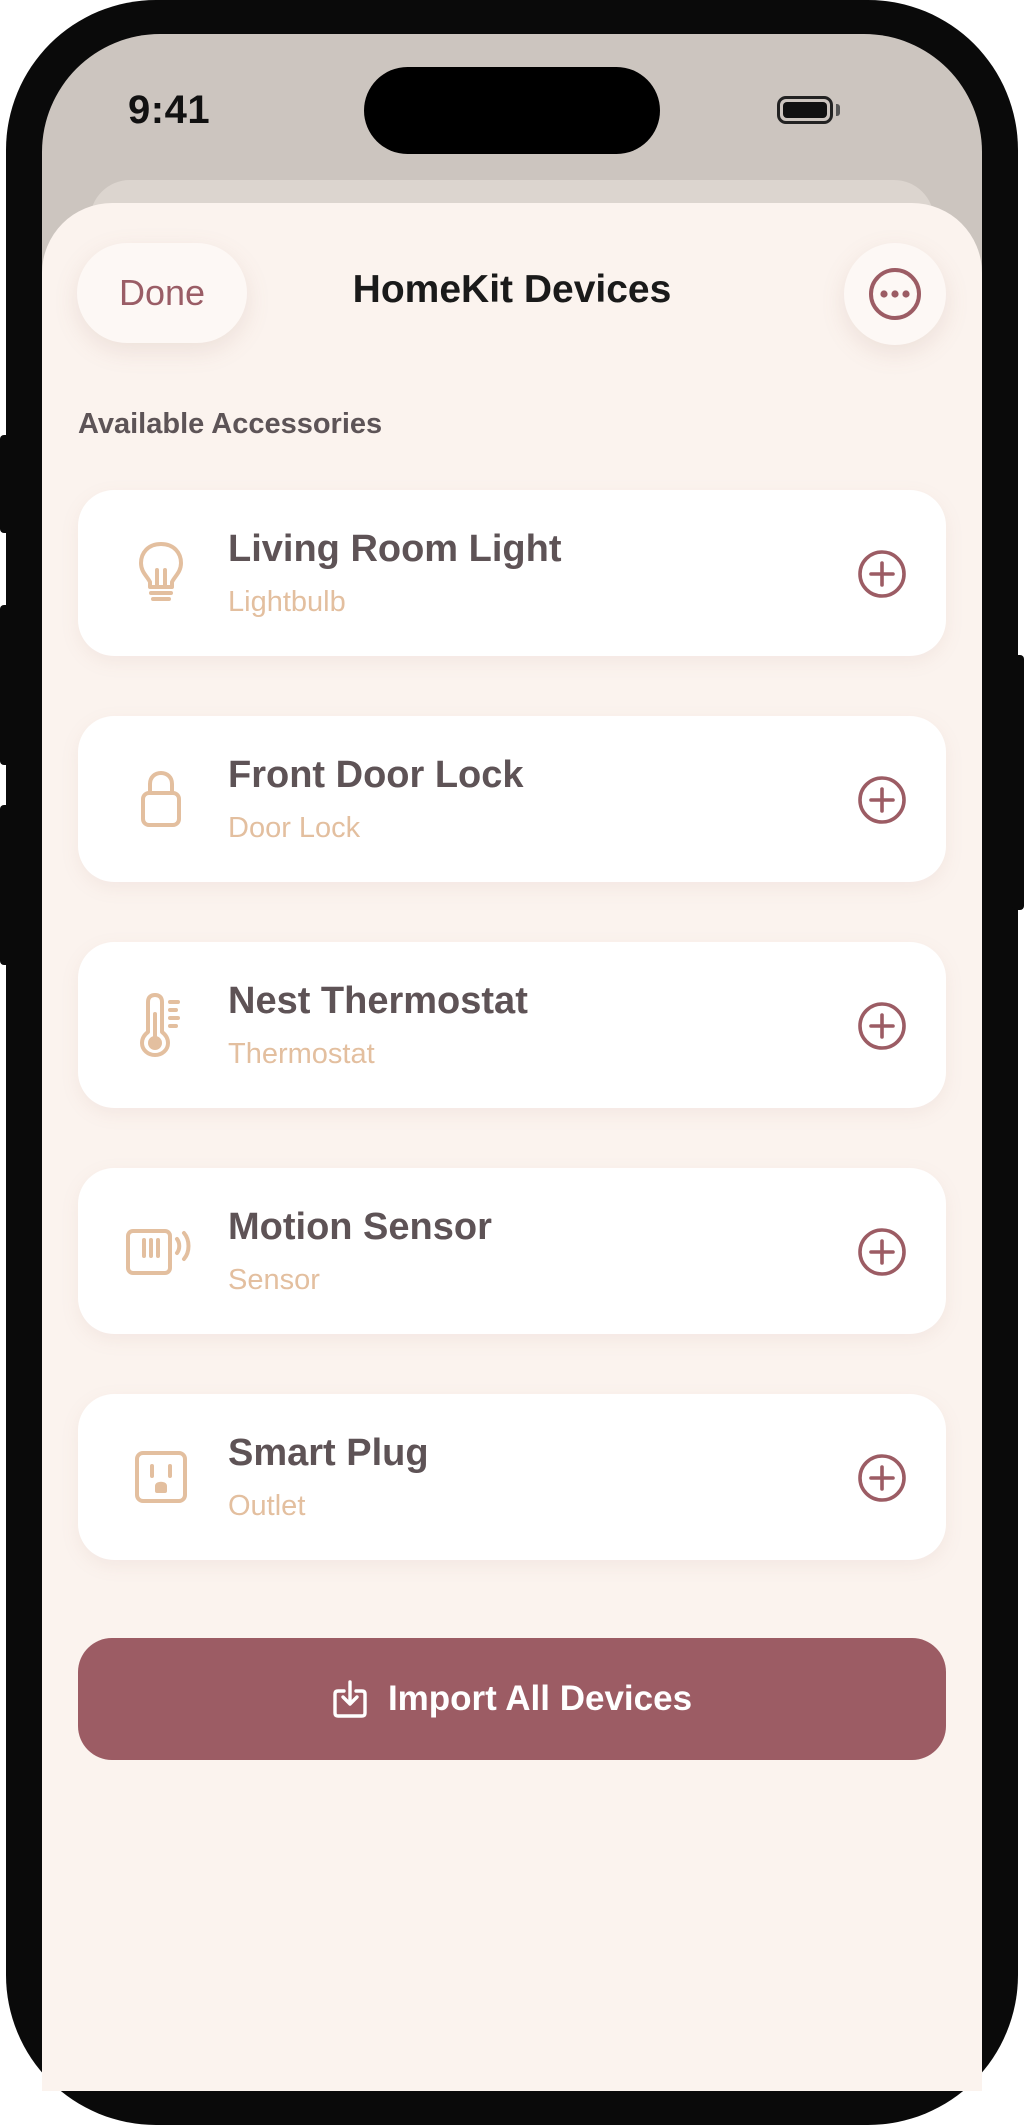 The height and width of the screenshot is (2125, 1024). Describe the element at coordinates (512, 110) in the screenshot. I see `dynamic-island` at that location.